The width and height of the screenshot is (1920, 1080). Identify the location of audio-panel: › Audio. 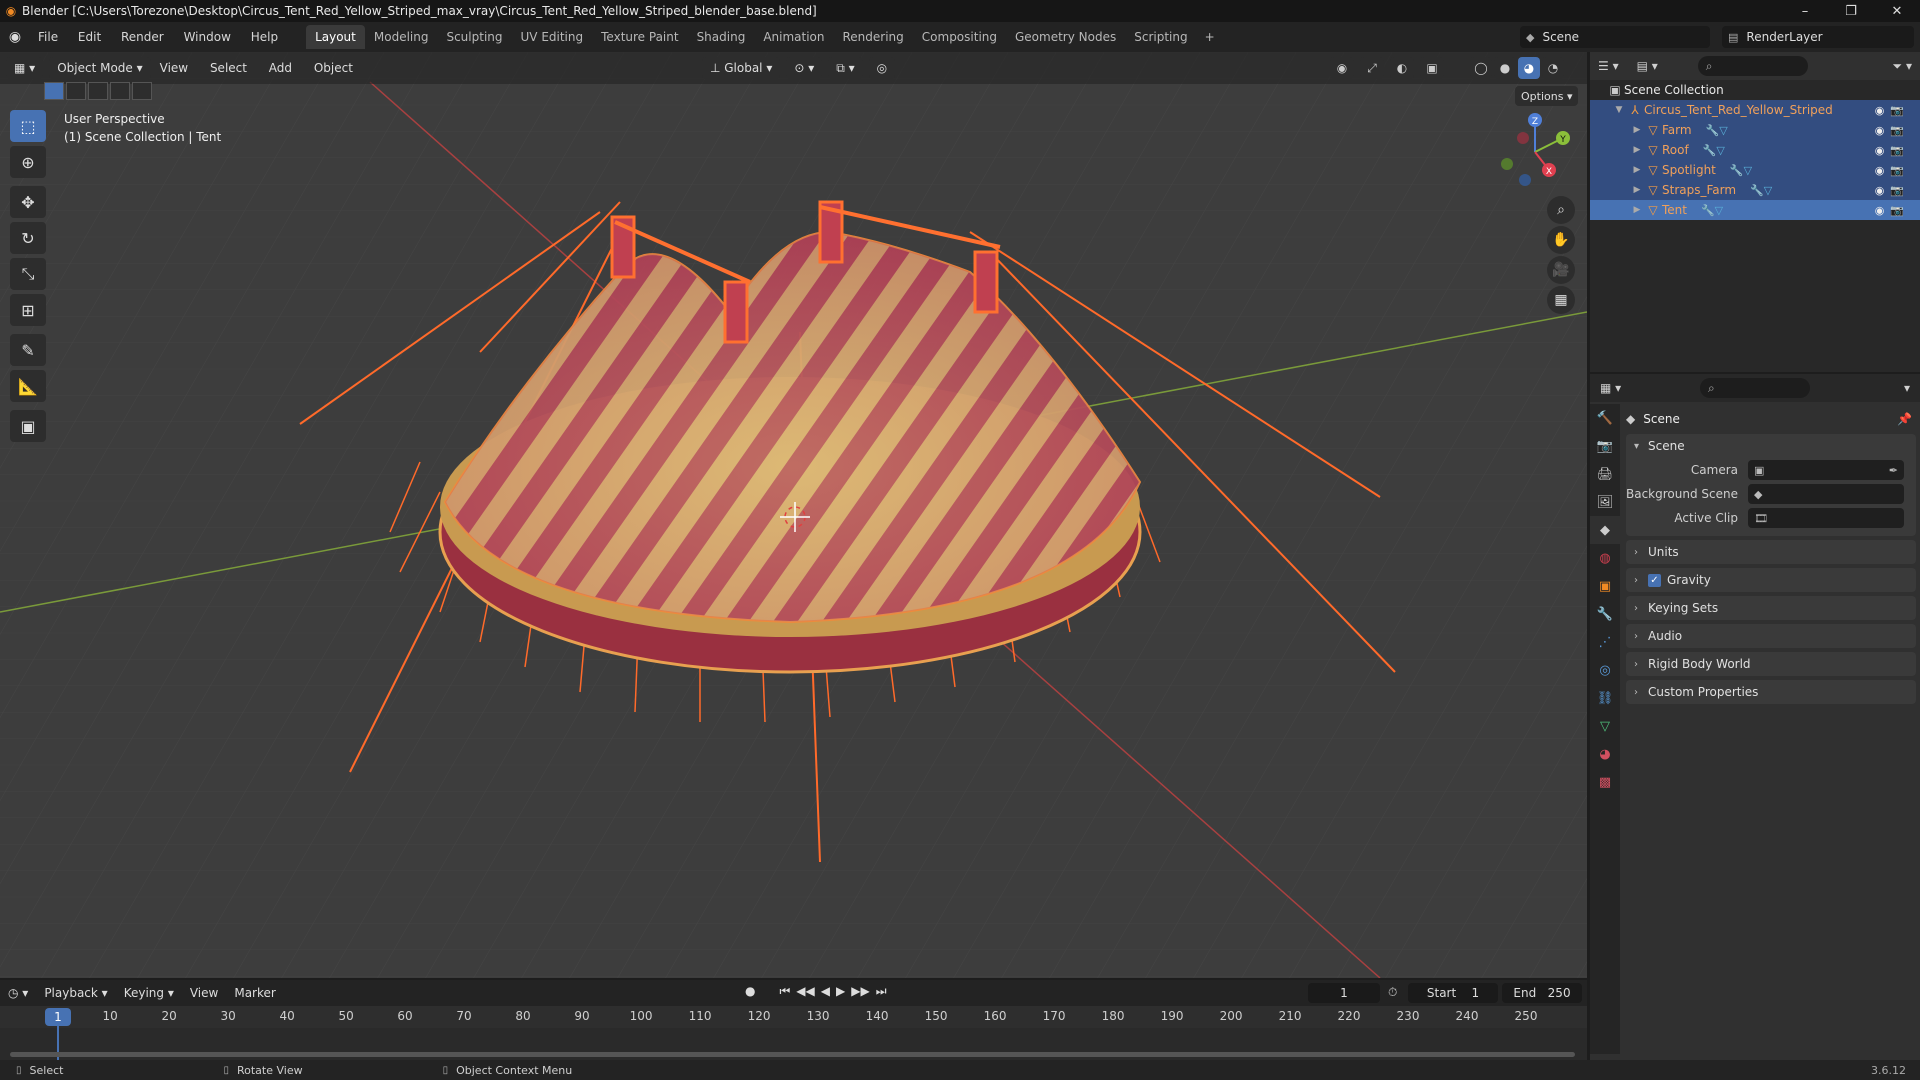
(1771, 636).